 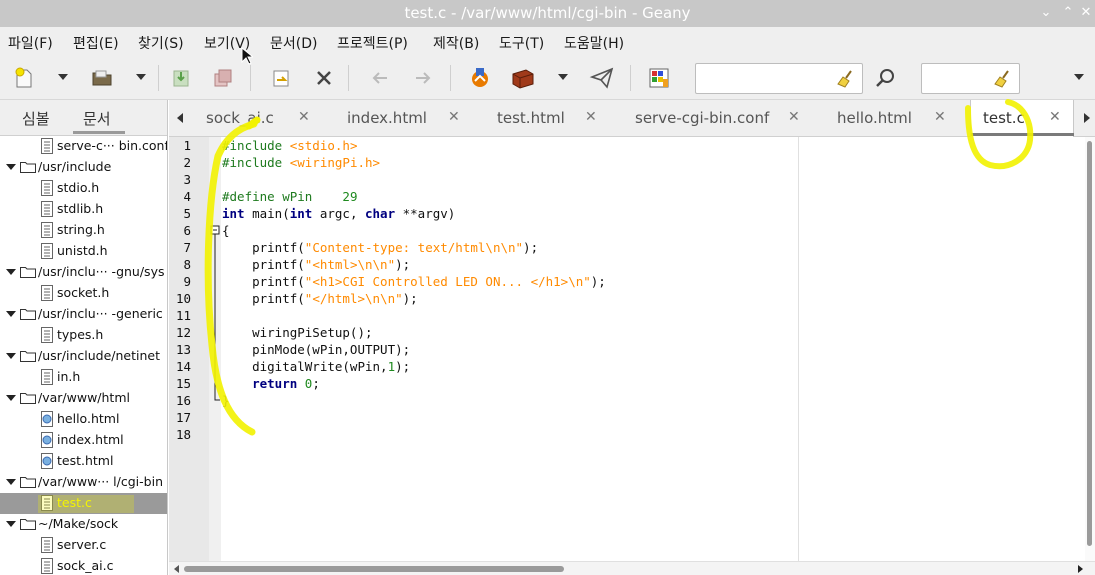 I want to click on open-folder-icon, so click(x=102, y=78).